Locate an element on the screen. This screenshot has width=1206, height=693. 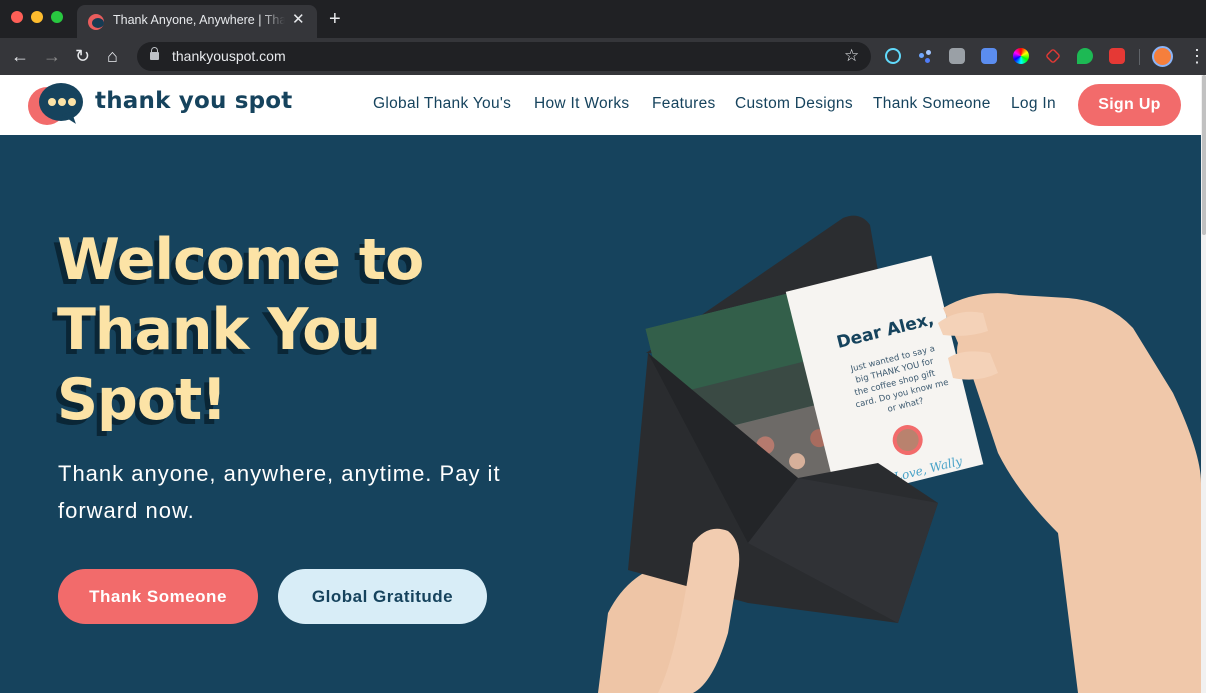
close-window-button is located at coordinates (17, 17).